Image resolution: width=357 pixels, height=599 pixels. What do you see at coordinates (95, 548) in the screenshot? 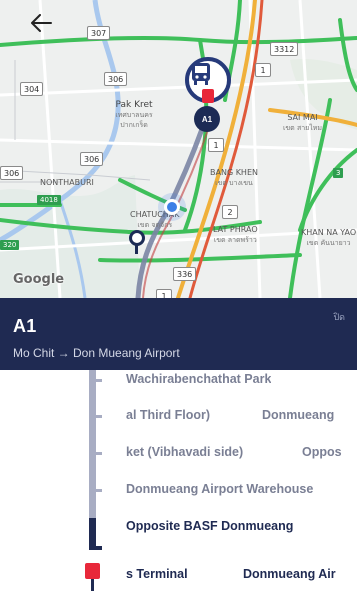
I see `route-rail-cap` at bounding box center [95, 548].